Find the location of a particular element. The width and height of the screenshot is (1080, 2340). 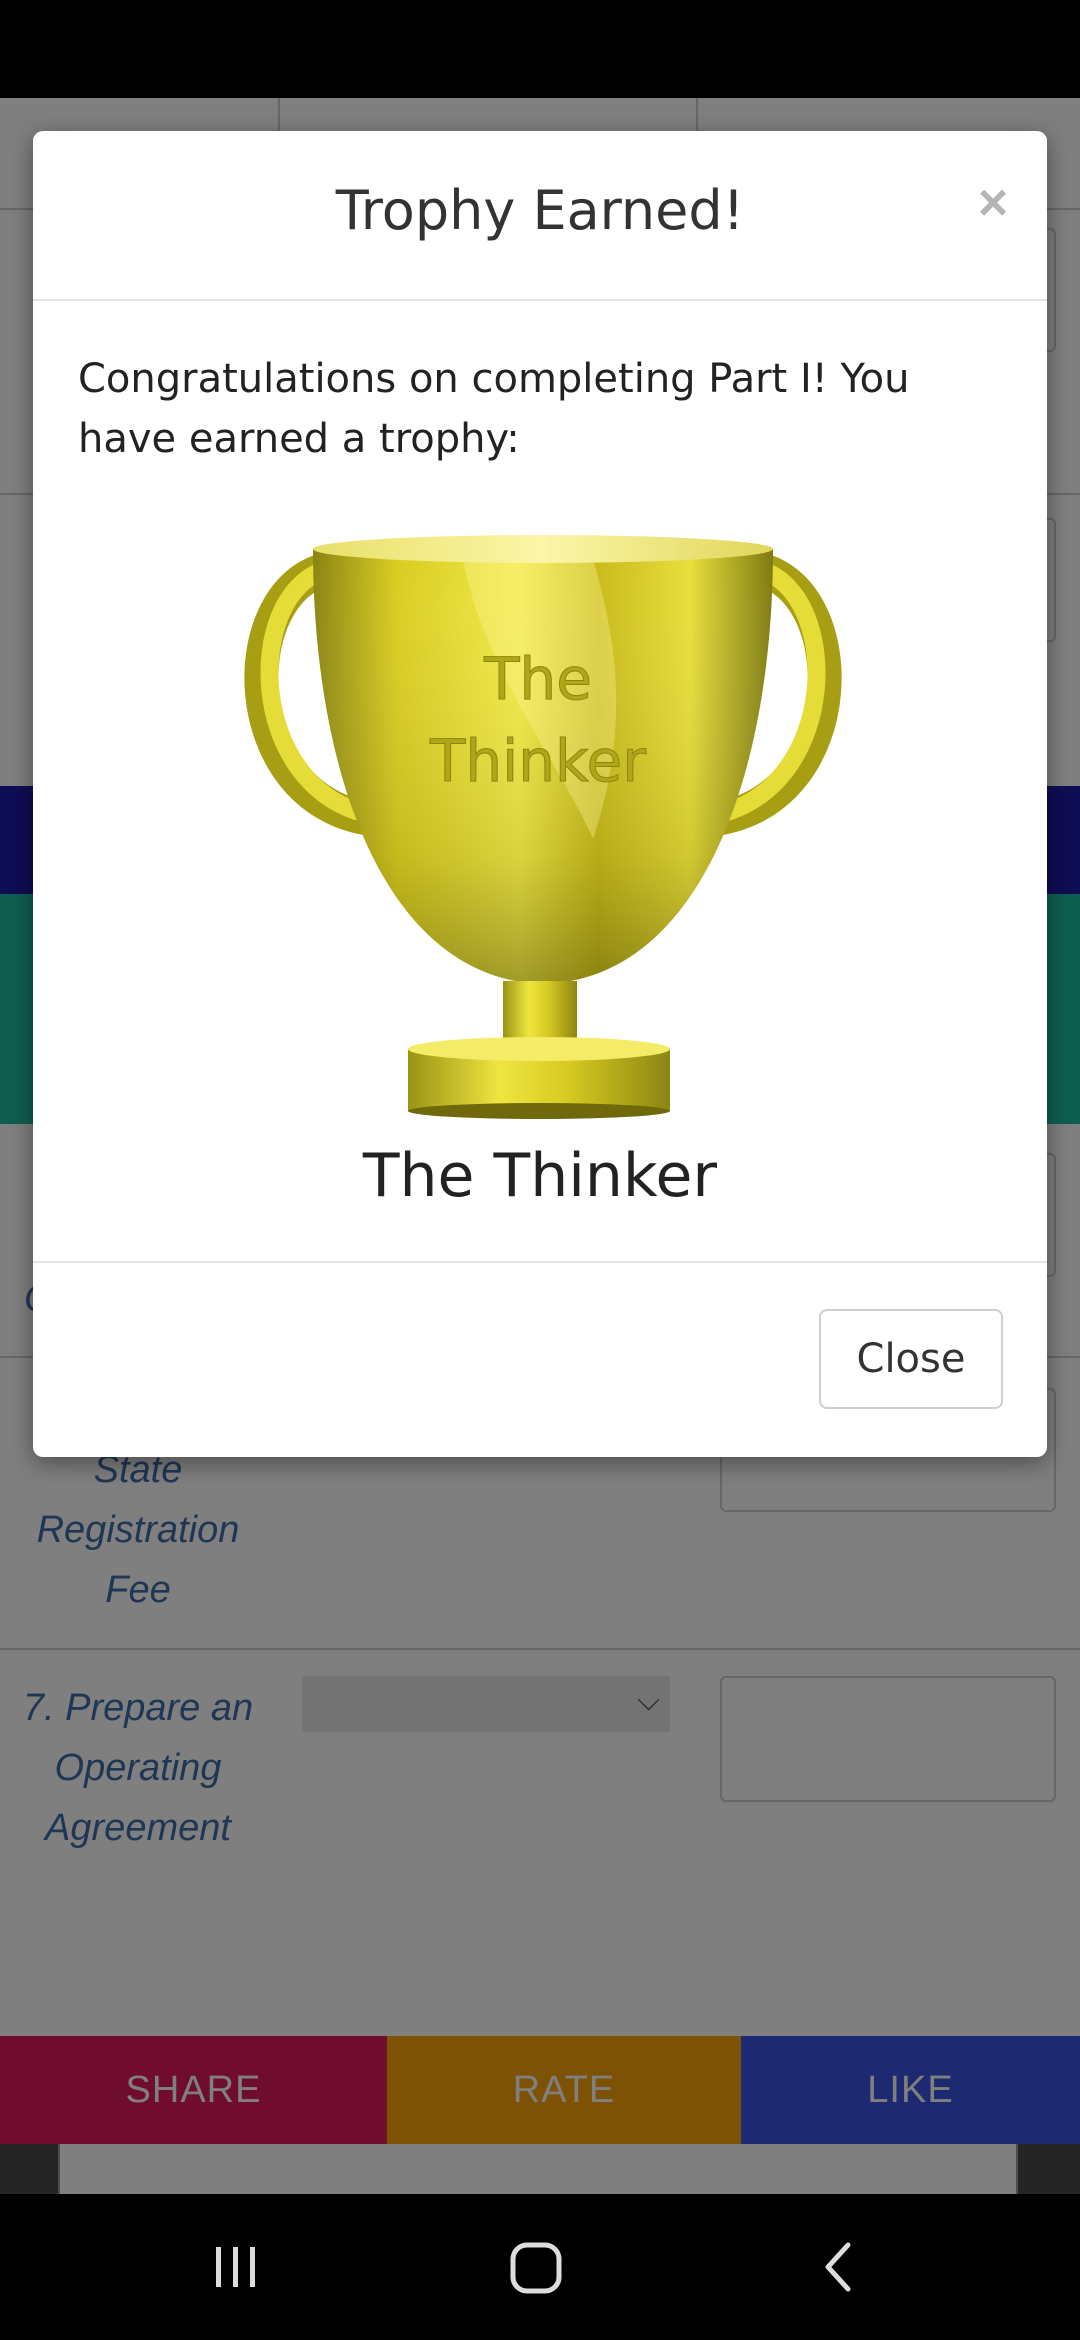

back-icon is located at coordinates (838, 2267).